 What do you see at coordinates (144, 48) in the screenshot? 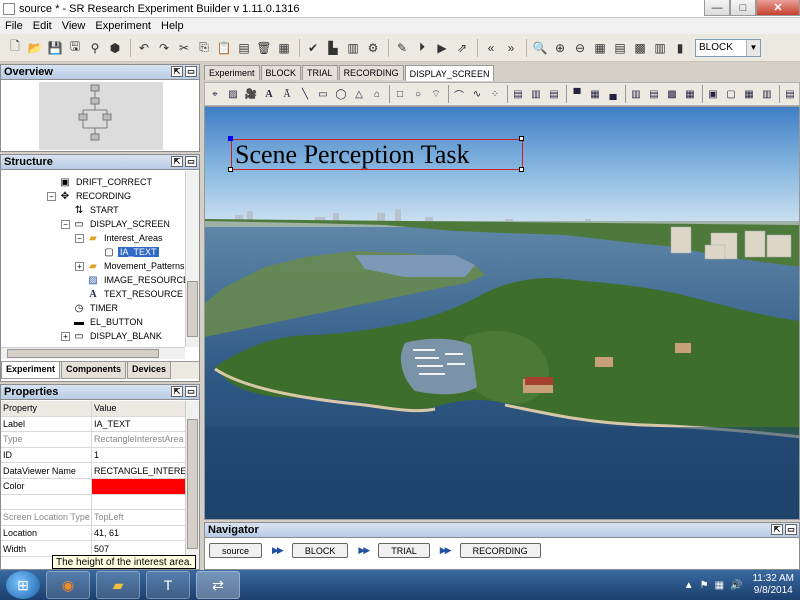
I see `undo-icon: ↶` at bounding box center [144, 48].